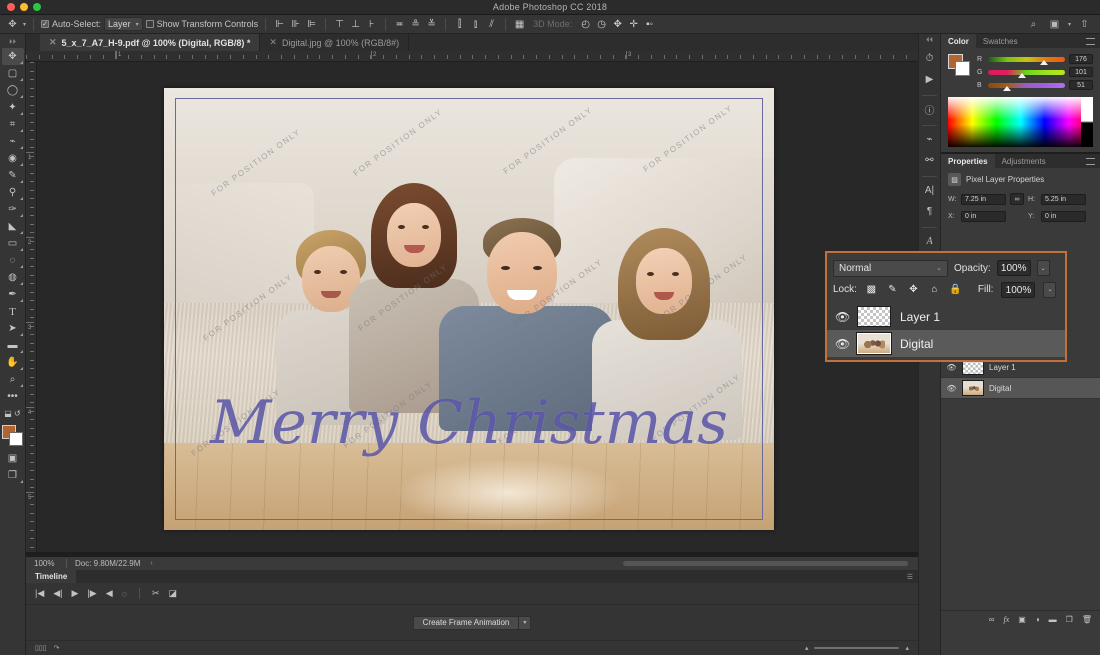 The image size is (1100, 655). What do you see at coordinates (151, 563) in the screenshot?
I see `status-menu-arrow-icon: ›` at bounding box center [151, 563].